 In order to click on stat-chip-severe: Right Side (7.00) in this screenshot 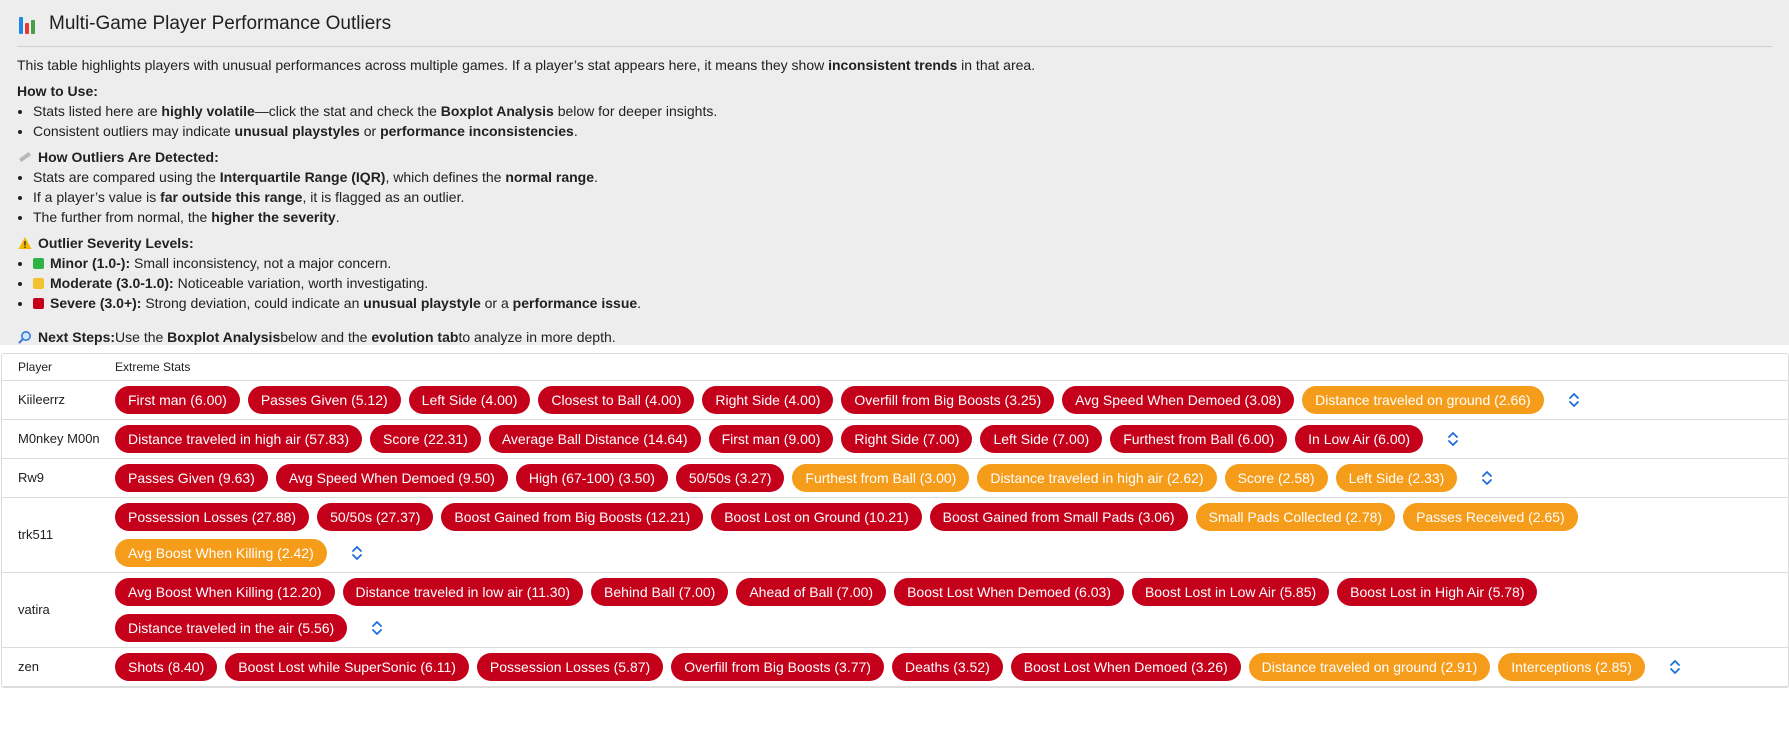, I will do `click(907, 439)`.